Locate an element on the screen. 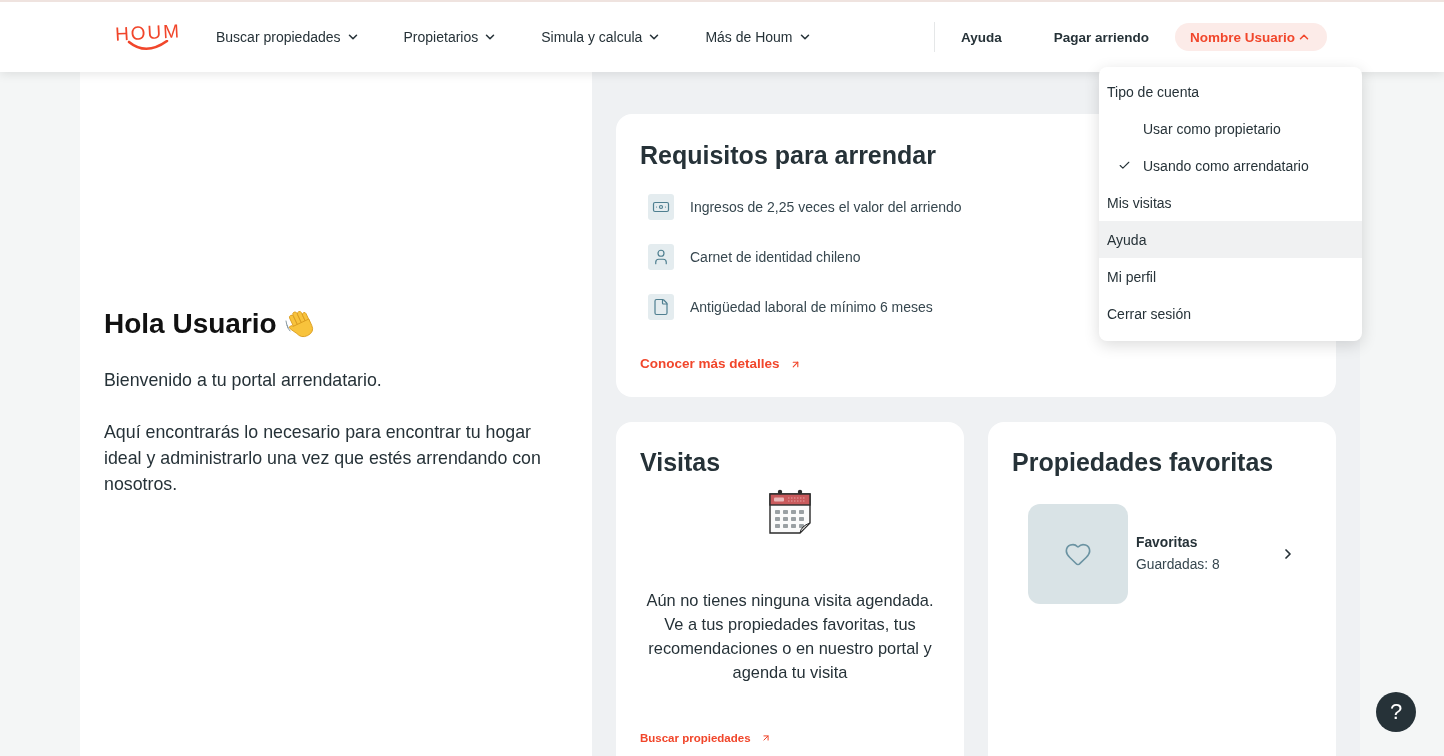 Image resolution: width=1444 pixels, height=756 pixels. details-link: Conocer más detalles is located at coordinates (720, 364).